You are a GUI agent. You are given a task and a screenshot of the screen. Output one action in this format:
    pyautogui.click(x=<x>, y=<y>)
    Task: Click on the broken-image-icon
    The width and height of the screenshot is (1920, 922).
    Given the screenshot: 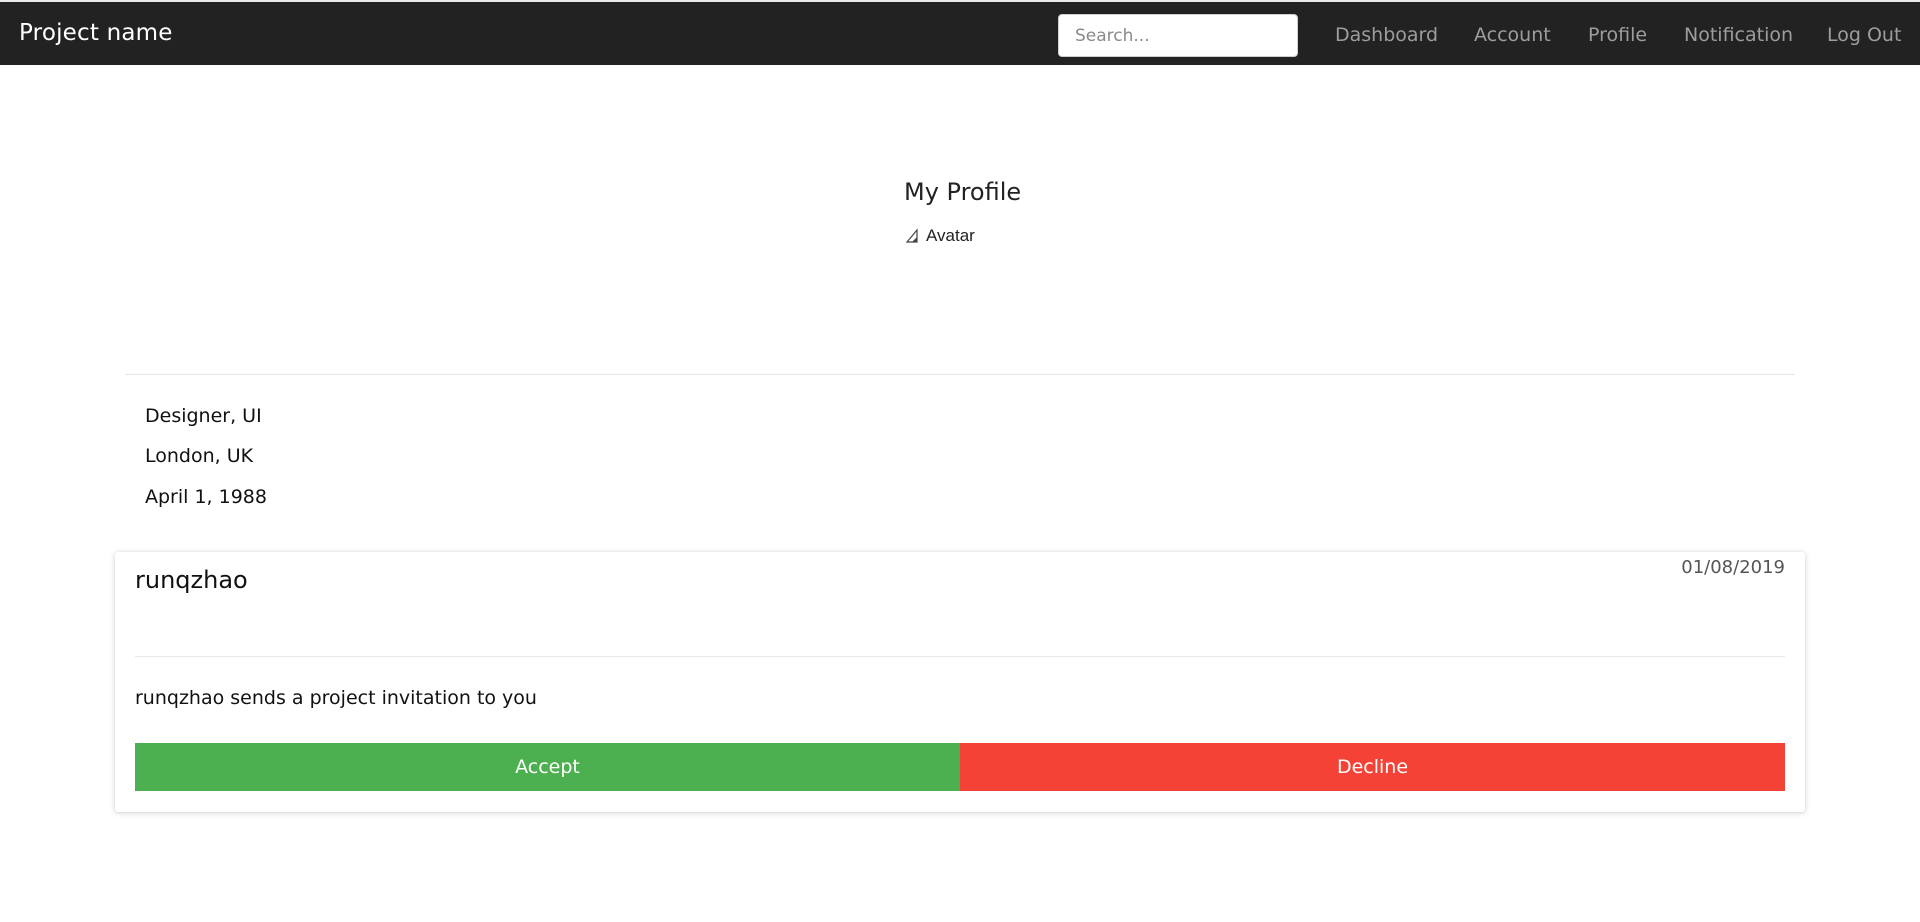 What is the action you would take?
    pyautogui.click(x=911, y=235)
    